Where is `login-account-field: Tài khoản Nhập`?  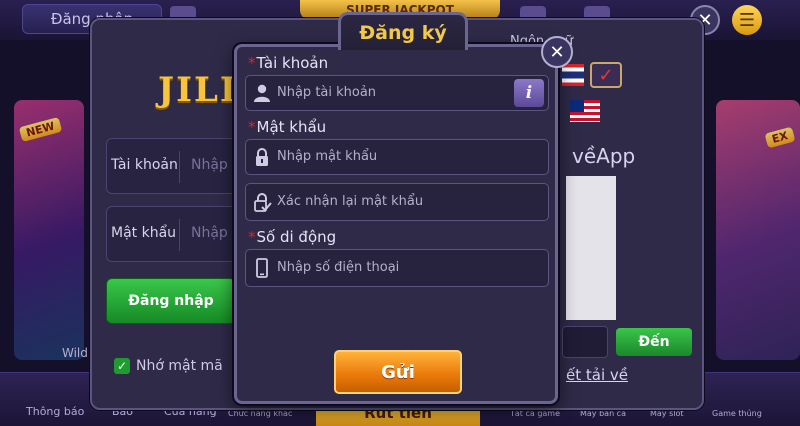 login-account-field: Tài khoản Nhập is located at coordinates (176, 166).